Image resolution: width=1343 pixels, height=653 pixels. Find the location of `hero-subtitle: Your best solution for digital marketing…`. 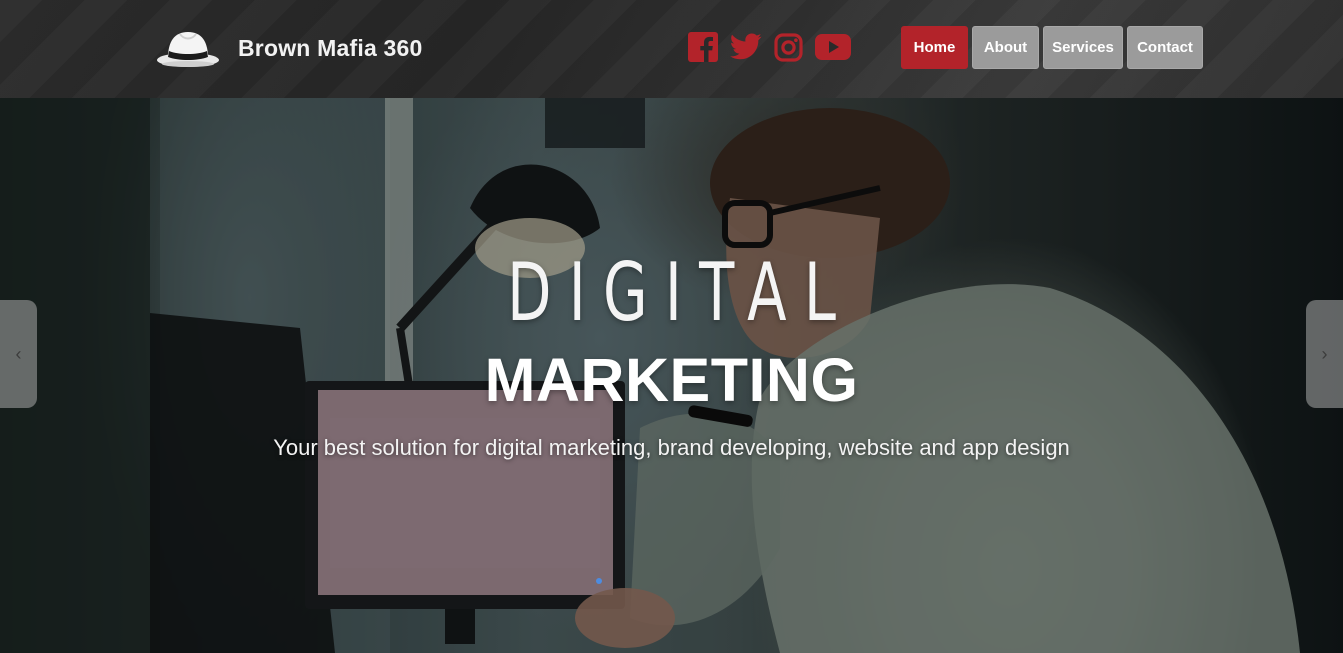

hero-subtitle: Your best solution for digital marketing… is located at coordinates (671, 447).